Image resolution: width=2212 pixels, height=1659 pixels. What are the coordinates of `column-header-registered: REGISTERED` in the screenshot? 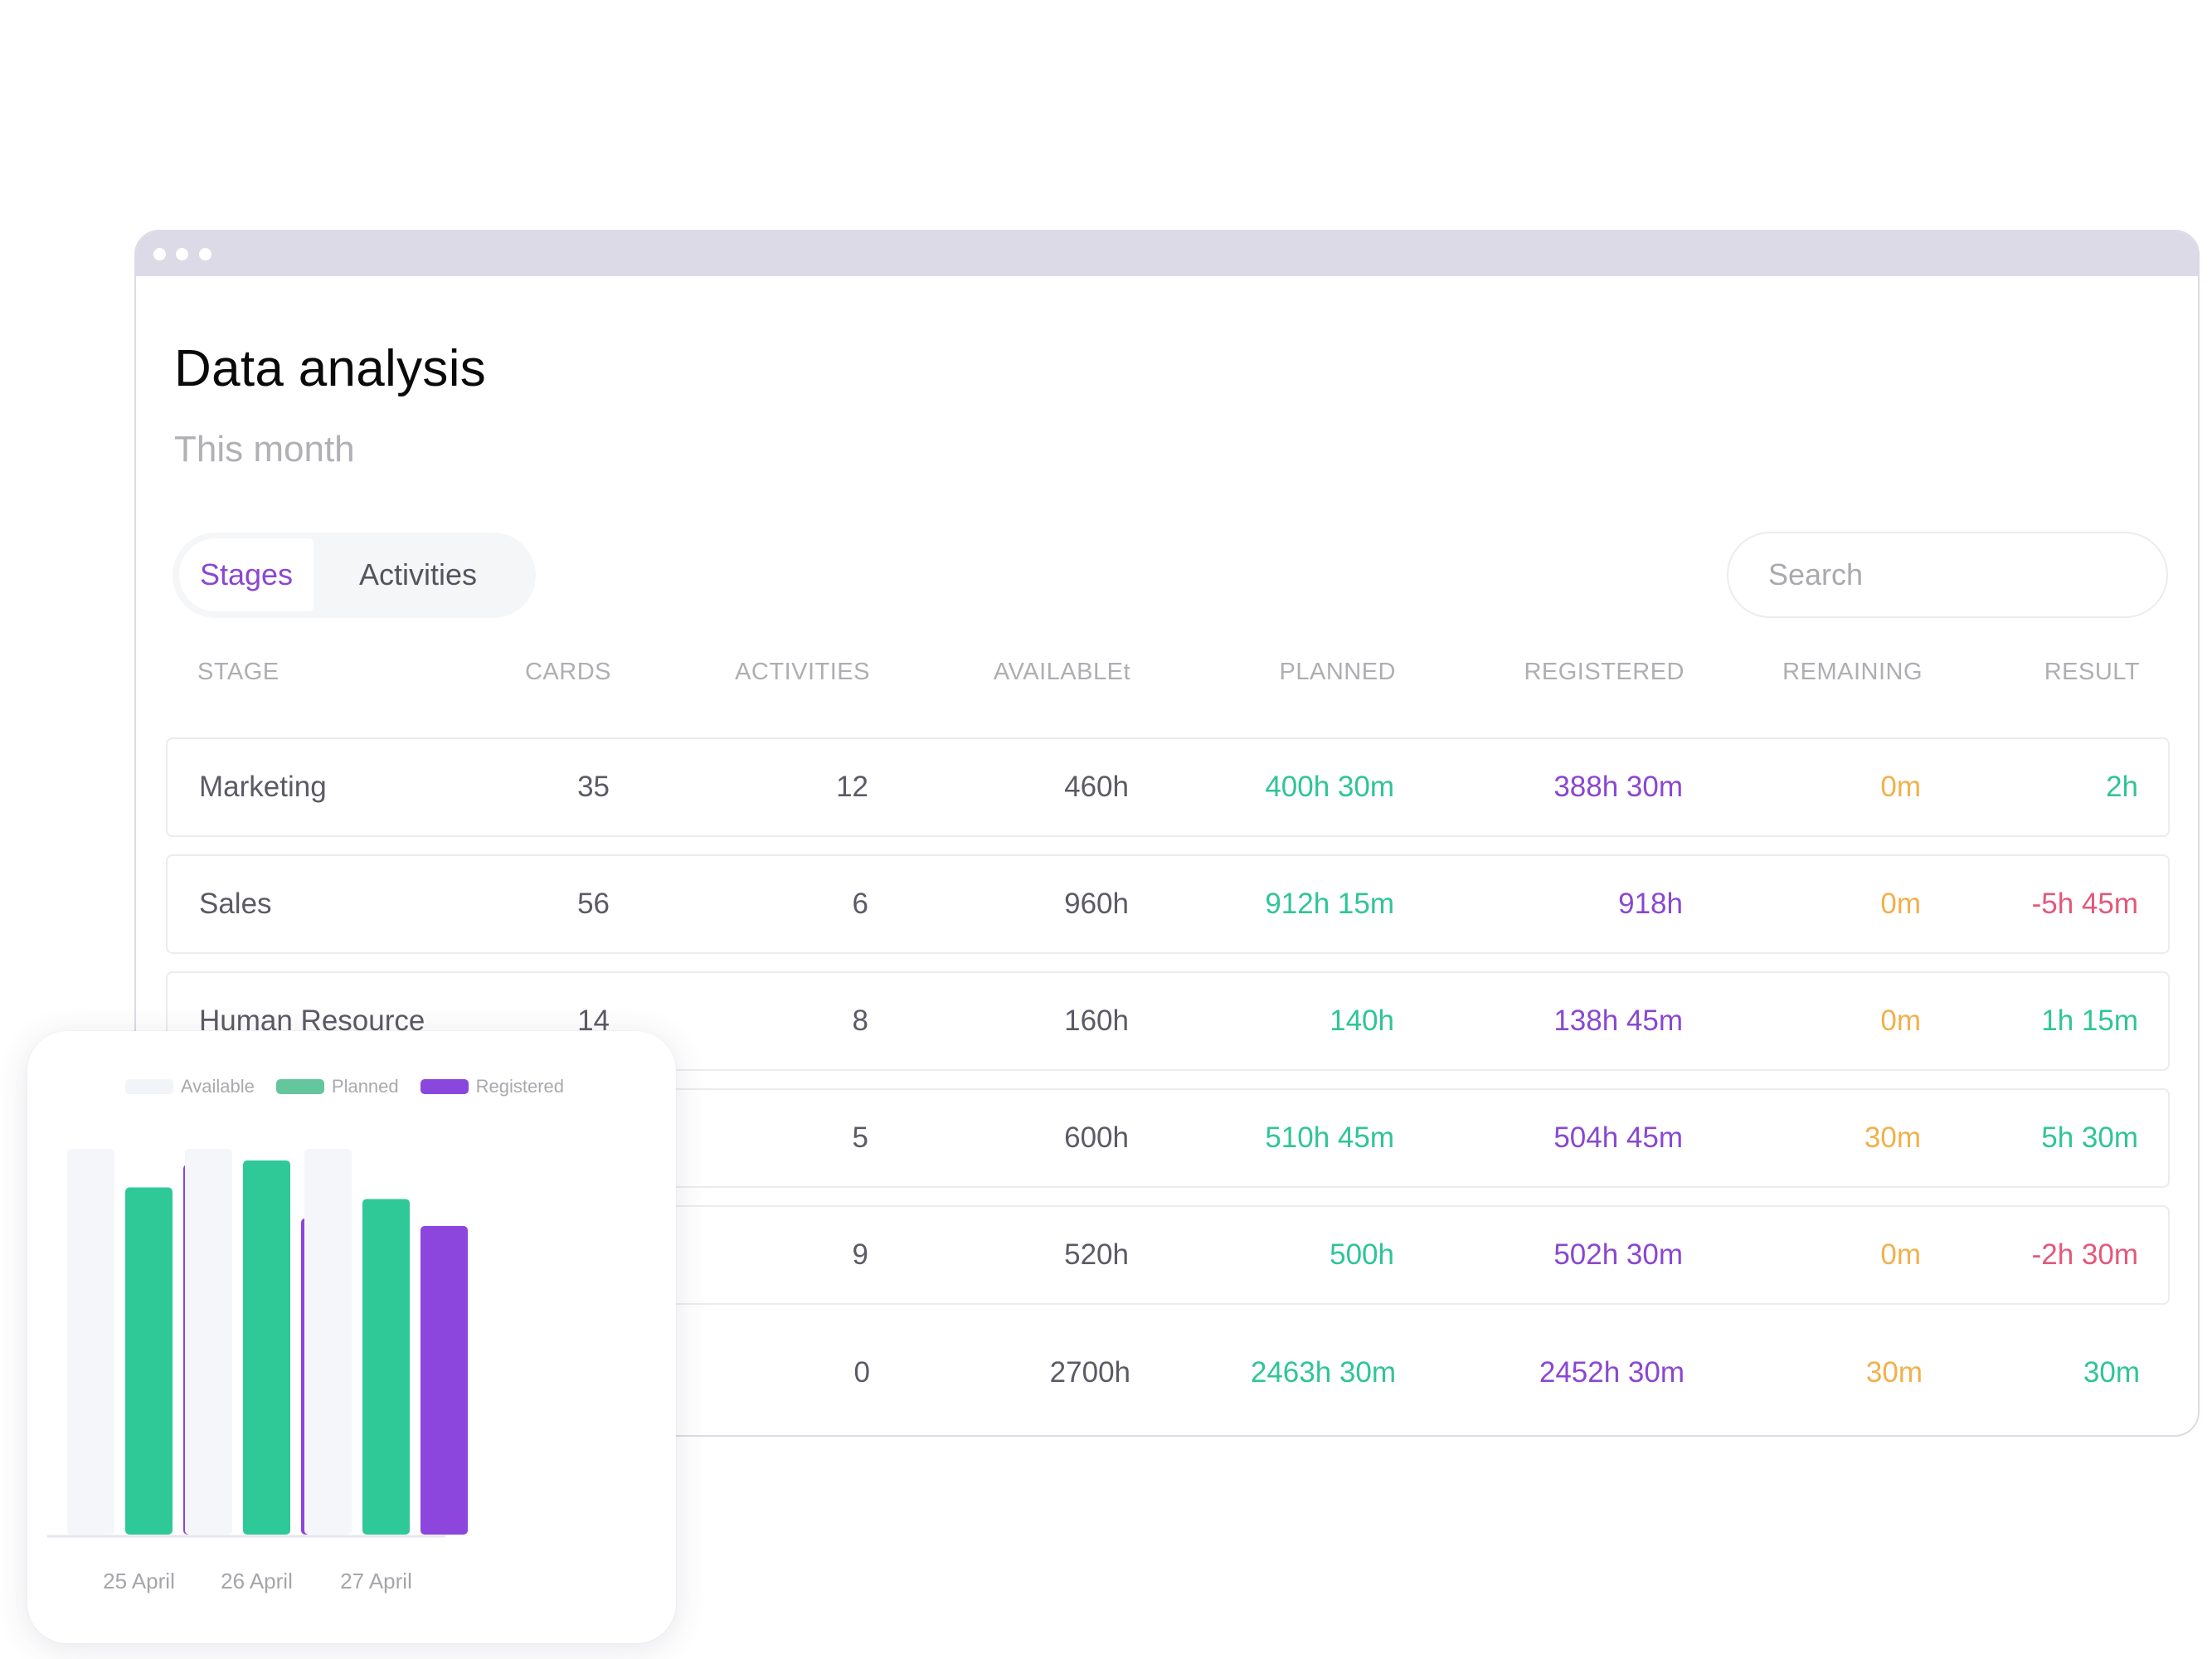 It's located at (1604, 672).